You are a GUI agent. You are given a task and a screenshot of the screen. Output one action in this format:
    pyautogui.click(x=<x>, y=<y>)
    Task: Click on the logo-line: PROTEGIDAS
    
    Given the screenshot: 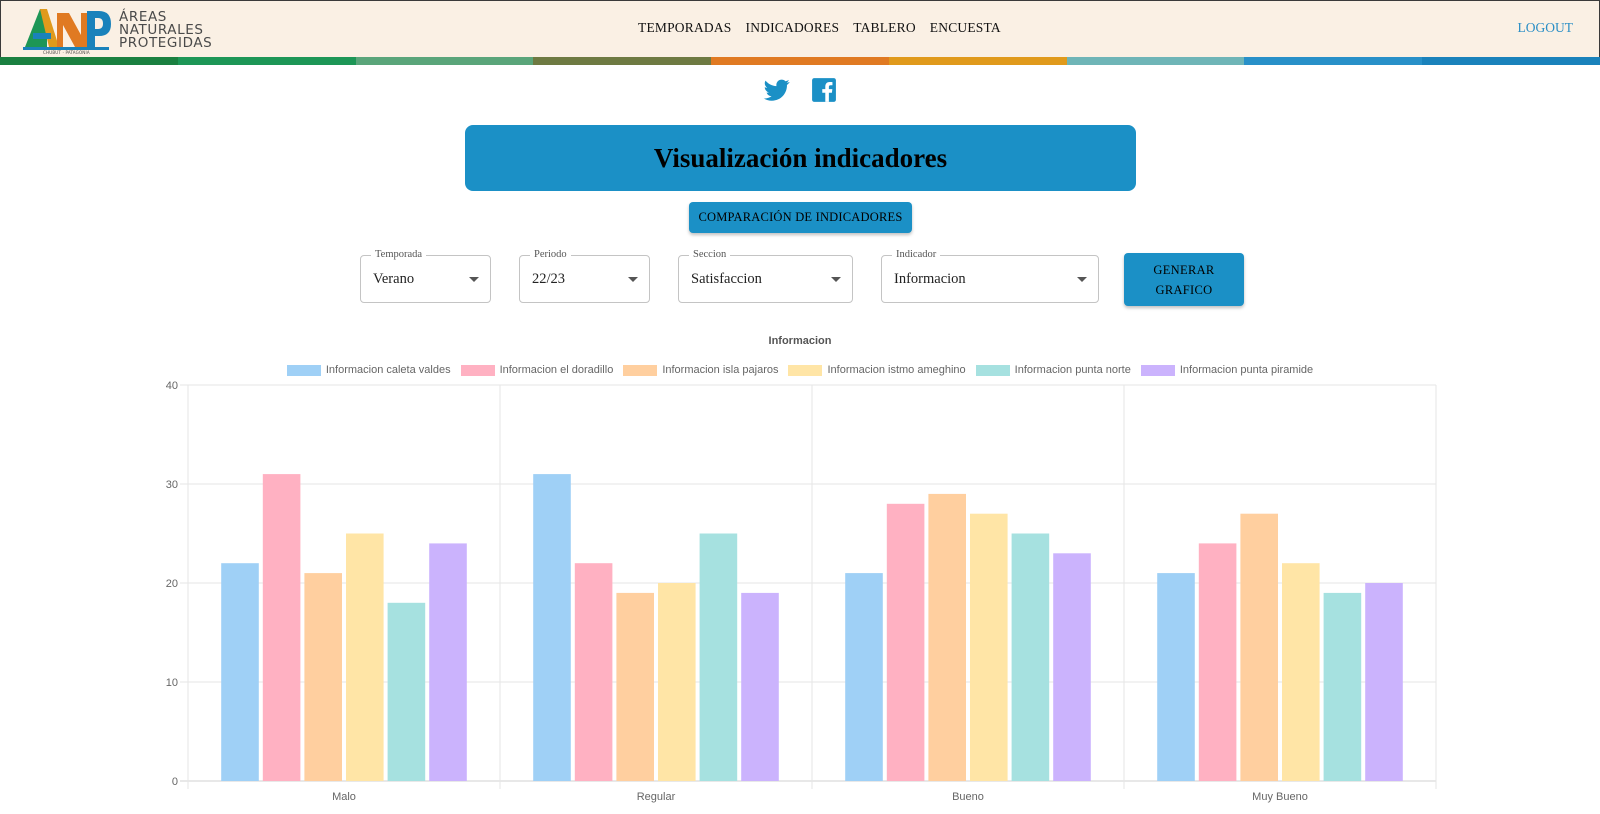 What is the action you would take?
    pyautogui.click(x=166, y=43)
    